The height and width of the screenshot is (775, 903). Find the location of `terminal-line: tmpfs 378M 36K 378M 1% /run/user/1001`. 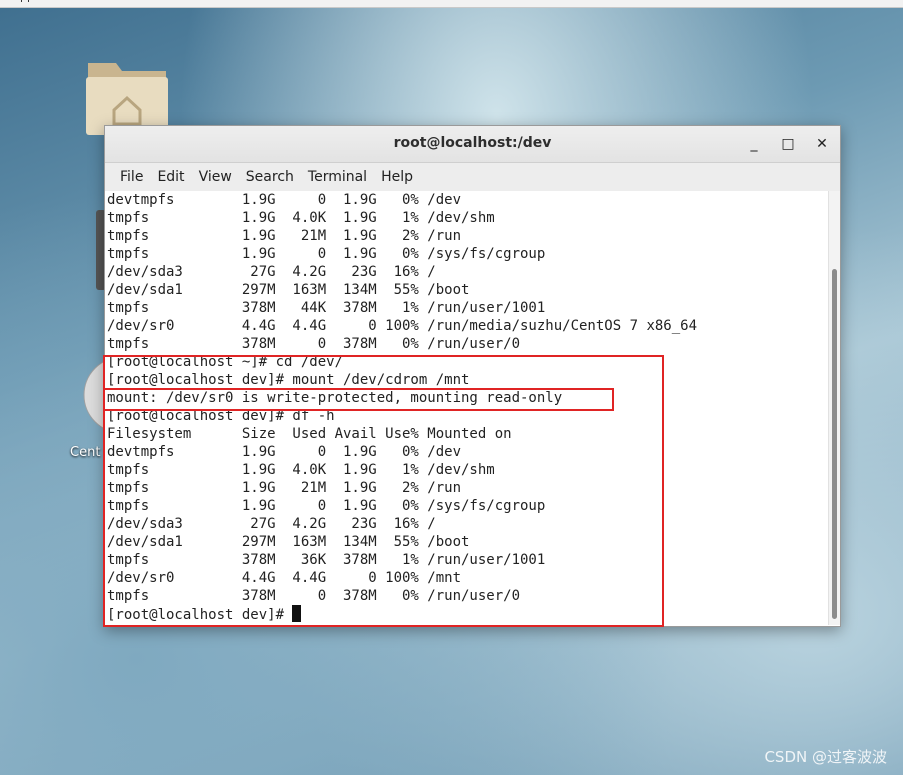

terminal-line: tmpfs 378M 36K 378M 1% /run/user/1001 is located at coordinates (326, 560).